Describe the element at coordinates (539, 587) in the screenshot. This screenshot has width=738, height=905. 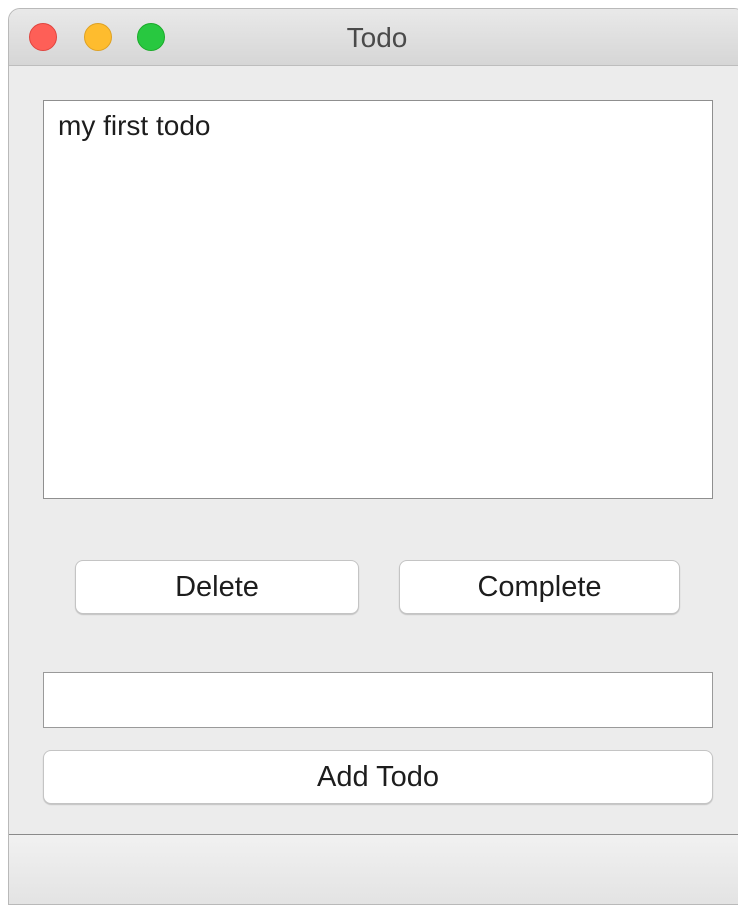
I see `complete-button: Complete` at that location.